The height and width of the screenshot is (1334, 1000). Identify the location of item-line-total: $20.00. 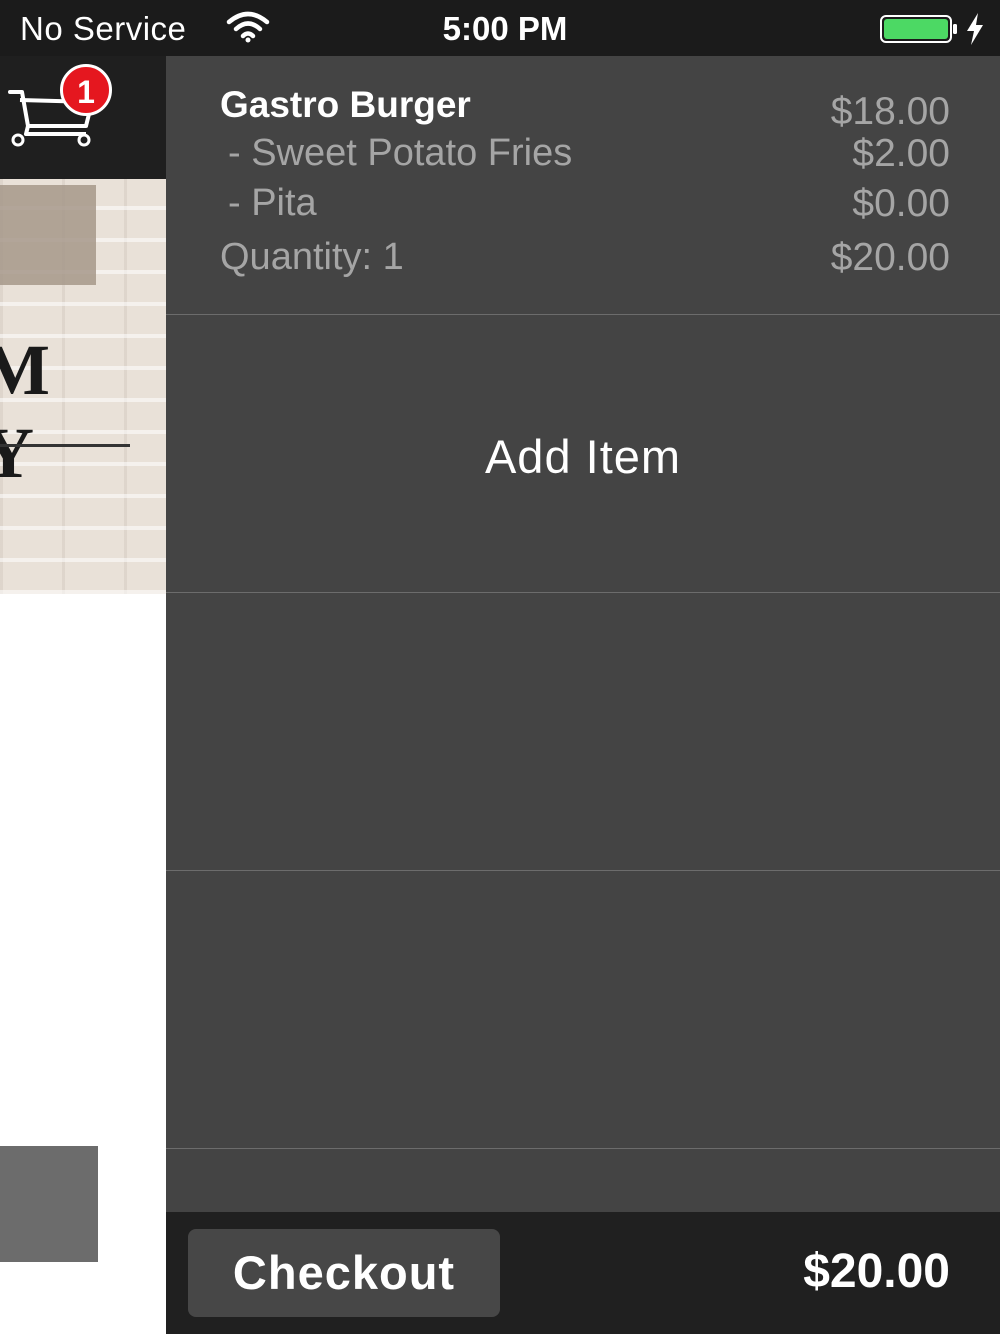
(890, 257).